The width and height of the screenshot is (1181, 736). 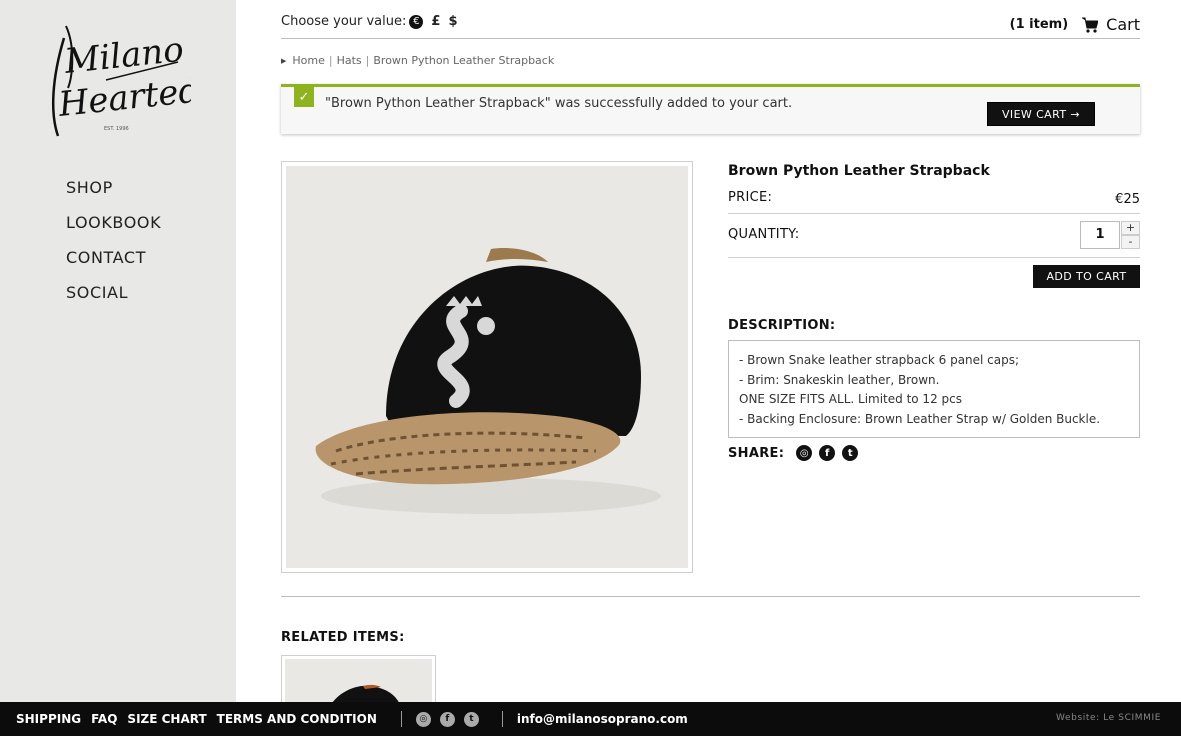 I want to click on price-value: €25, so click(x=1127, y=199).